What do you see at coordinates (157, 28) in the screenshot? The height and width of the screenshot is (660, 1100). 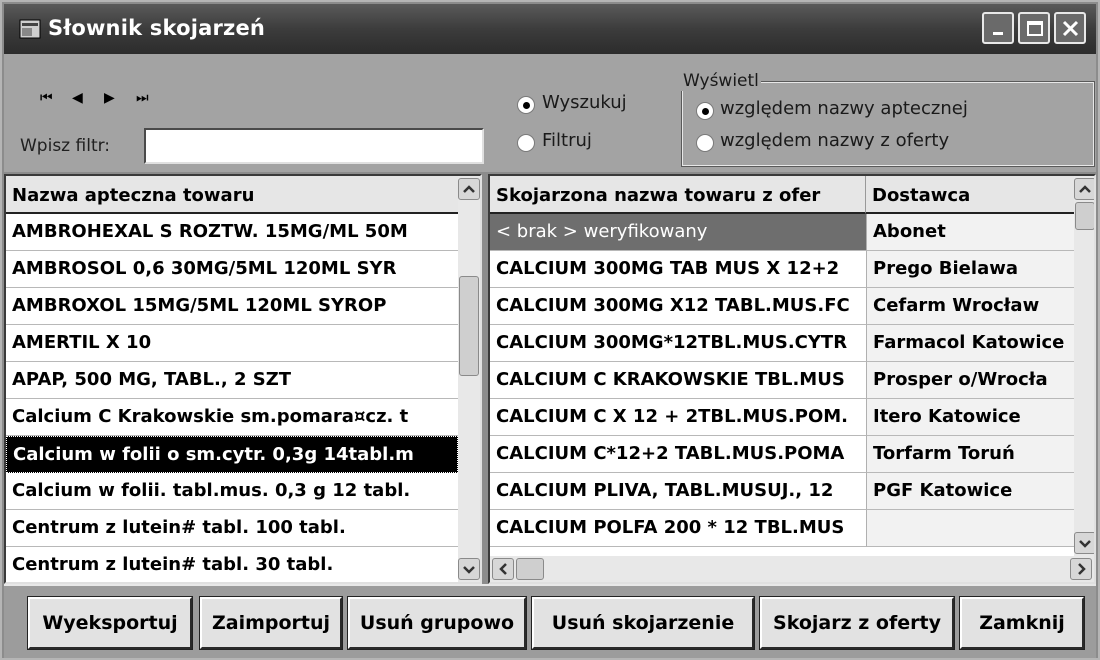 I see `window-title: Słownik skojarzeń` at bounding box center [157, 28].